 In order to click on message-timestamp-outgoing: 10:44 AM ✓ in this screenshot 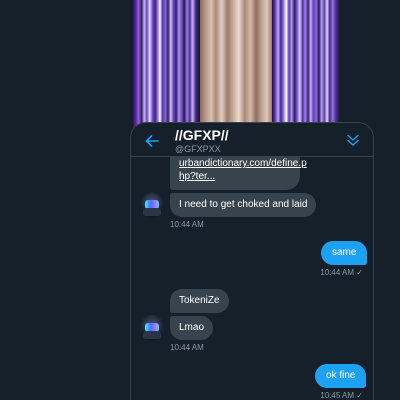, I will do `click(341, 273)`.